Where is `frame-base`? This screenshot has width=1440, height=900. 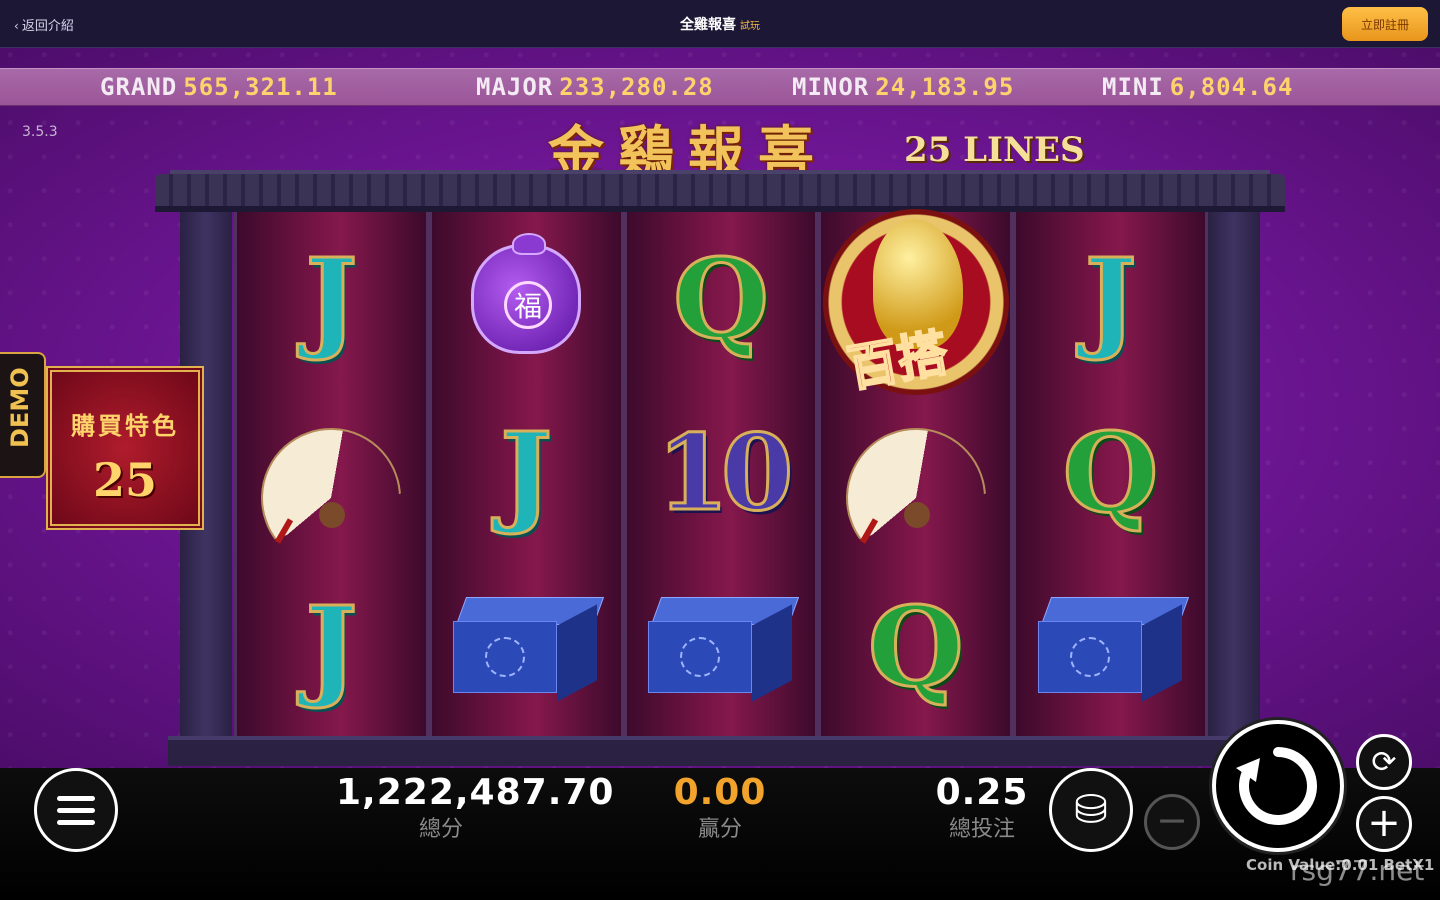
frame-base is located at coordinates (703, 751).